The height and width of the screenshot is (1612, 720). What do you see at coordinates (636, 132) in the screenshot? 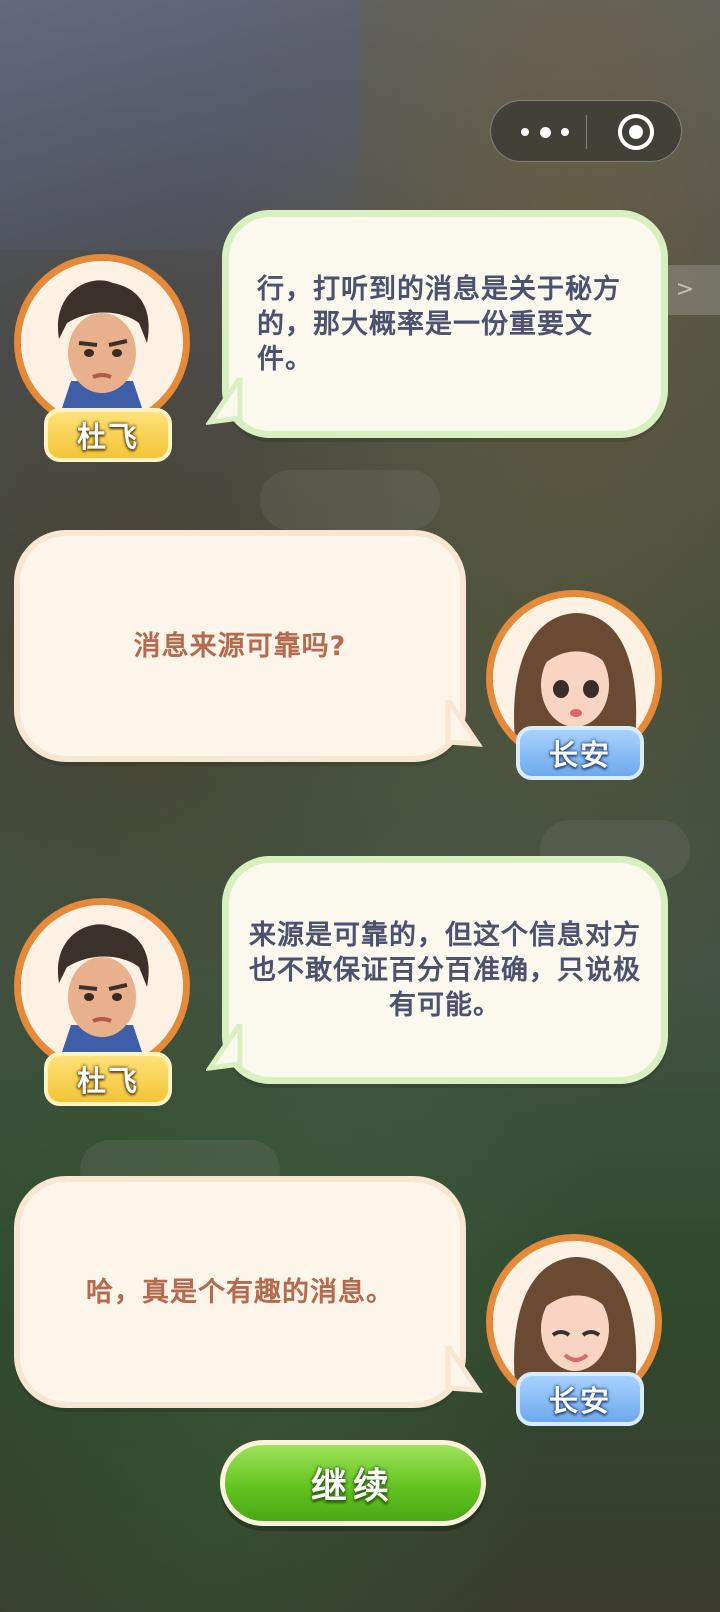
I see `target-icon` at bounding box center [636, 132].